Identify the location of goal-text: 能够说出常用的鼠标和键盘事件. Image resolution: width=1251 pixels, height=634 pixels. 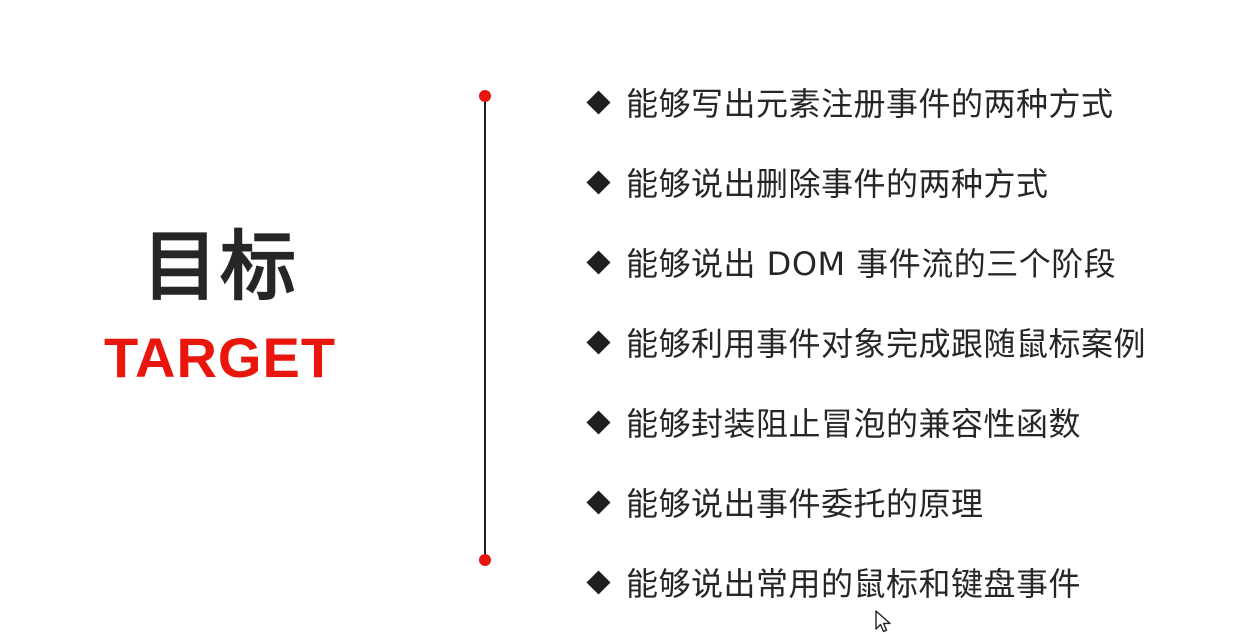
(854, 584).